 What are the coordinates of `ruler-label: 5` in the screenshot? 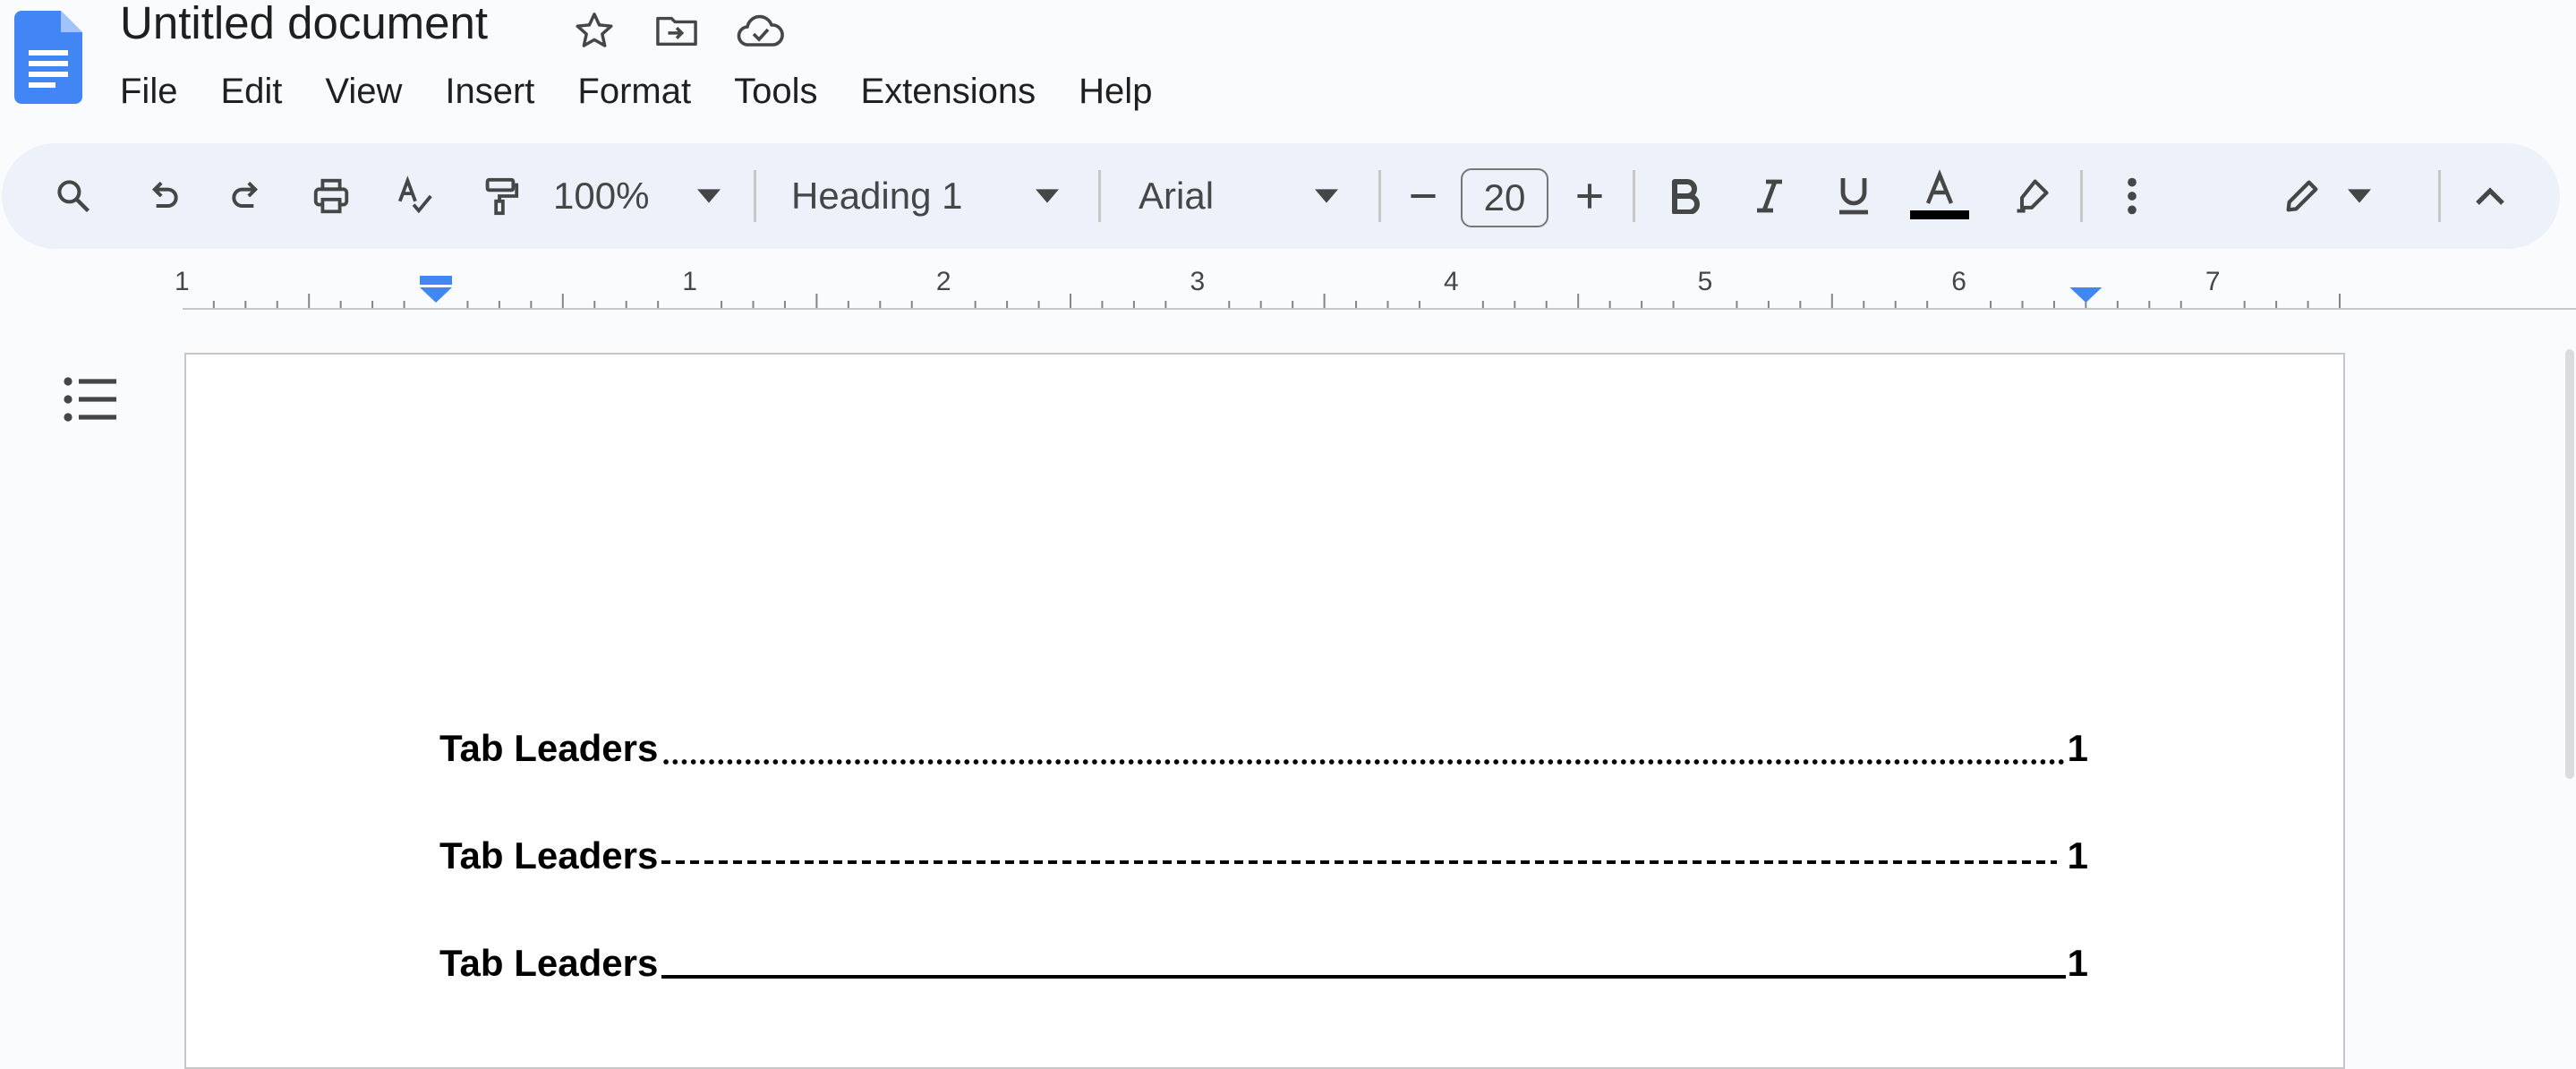 It's located at (1705, 281).